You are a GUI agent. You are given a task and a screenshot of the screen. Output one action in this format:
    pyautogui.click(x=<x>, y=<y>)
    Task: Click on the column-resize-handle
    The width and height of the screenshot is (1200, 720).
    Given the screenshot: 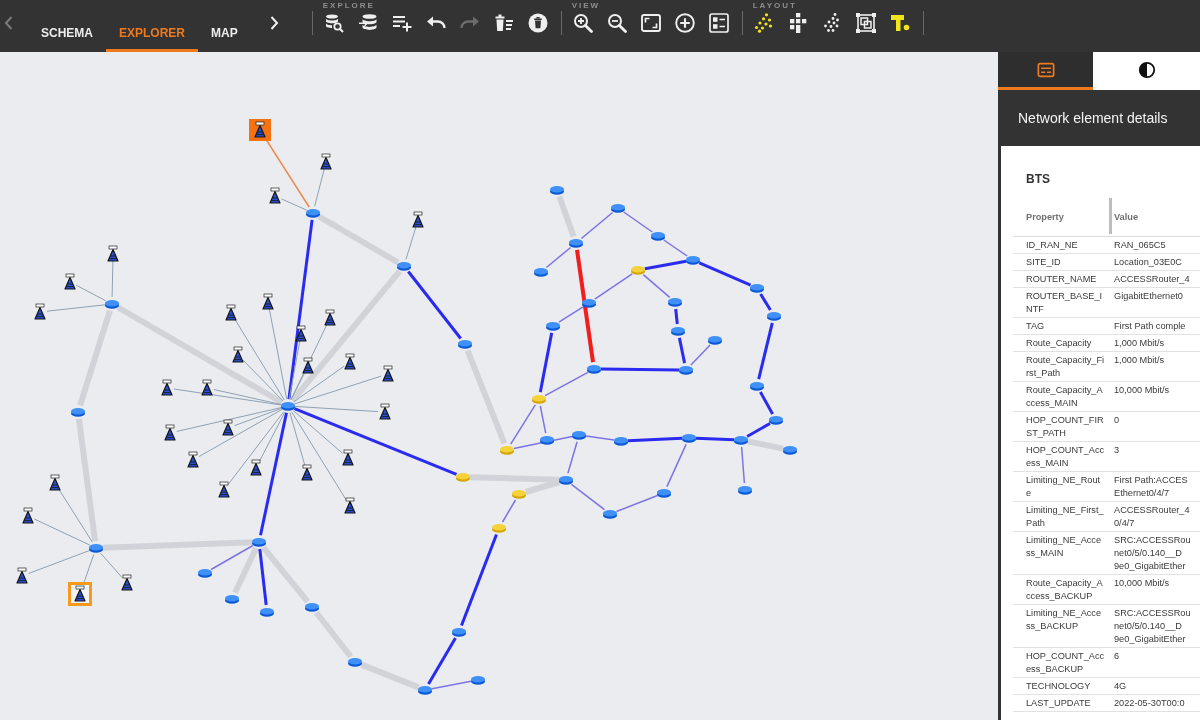 What is the action you would take?
    pyautogui.click(x=1110, y=216)
    